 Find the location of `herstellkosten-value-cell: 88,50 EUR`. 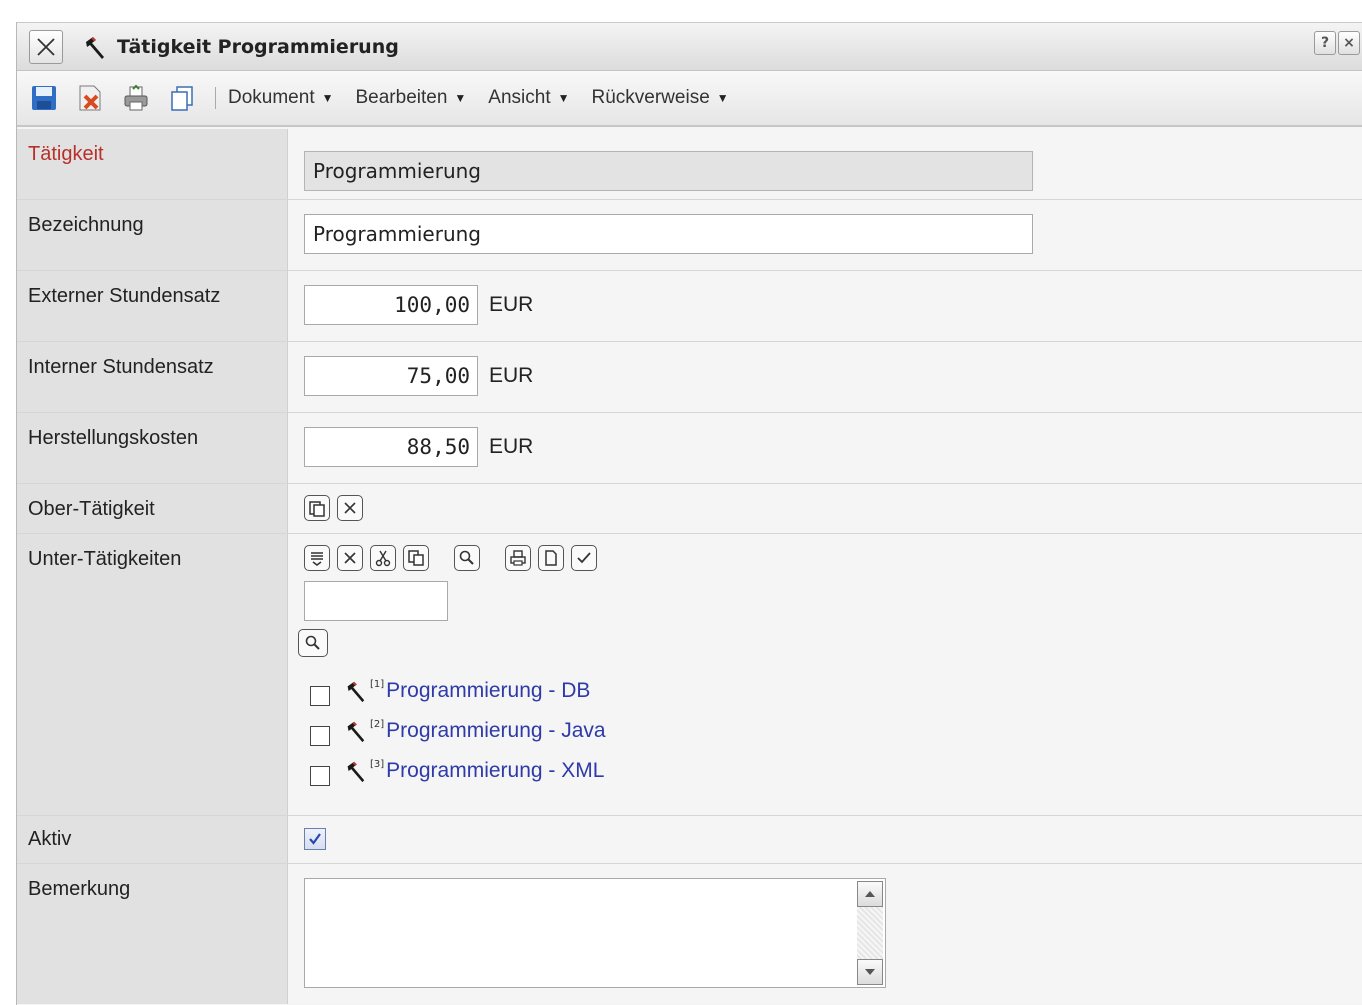

herstellkosten-value-cell: 88,50 EUR is located at coordinates (825, 448).